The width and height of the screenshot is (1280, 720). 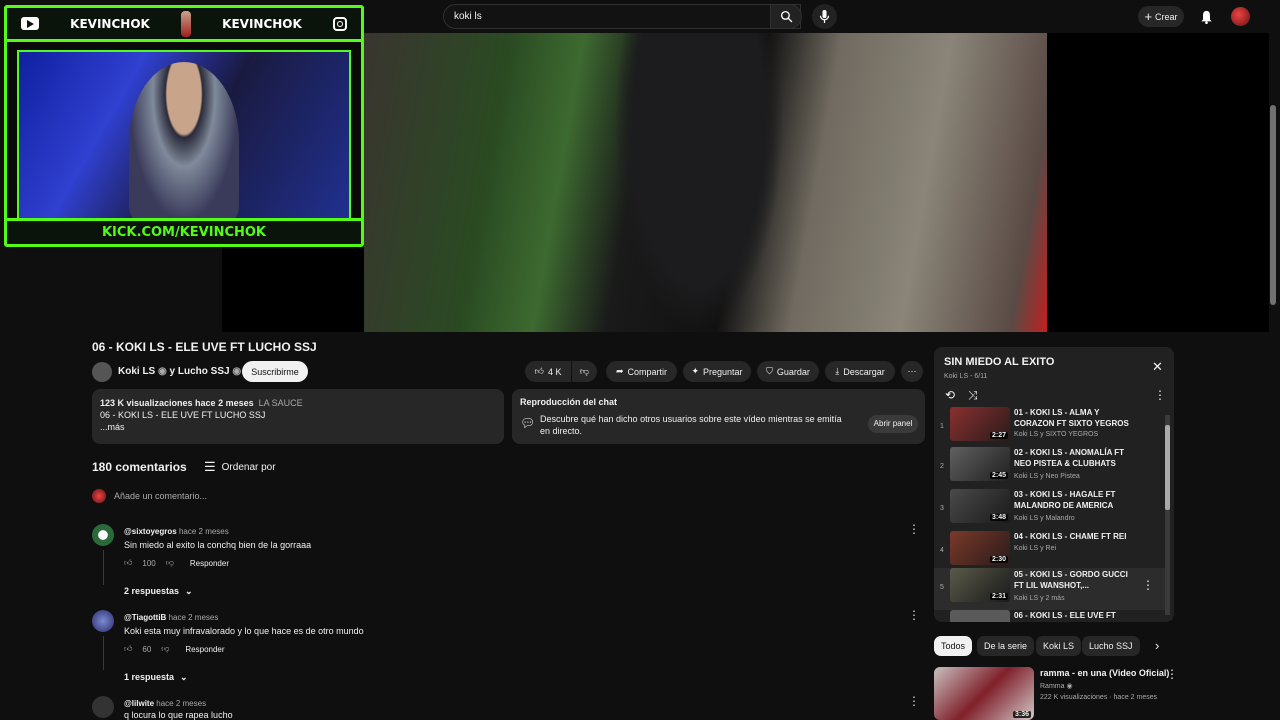 I want to click on comment-text: q locura lo que rapea lucho, so click(x=178, y=715).